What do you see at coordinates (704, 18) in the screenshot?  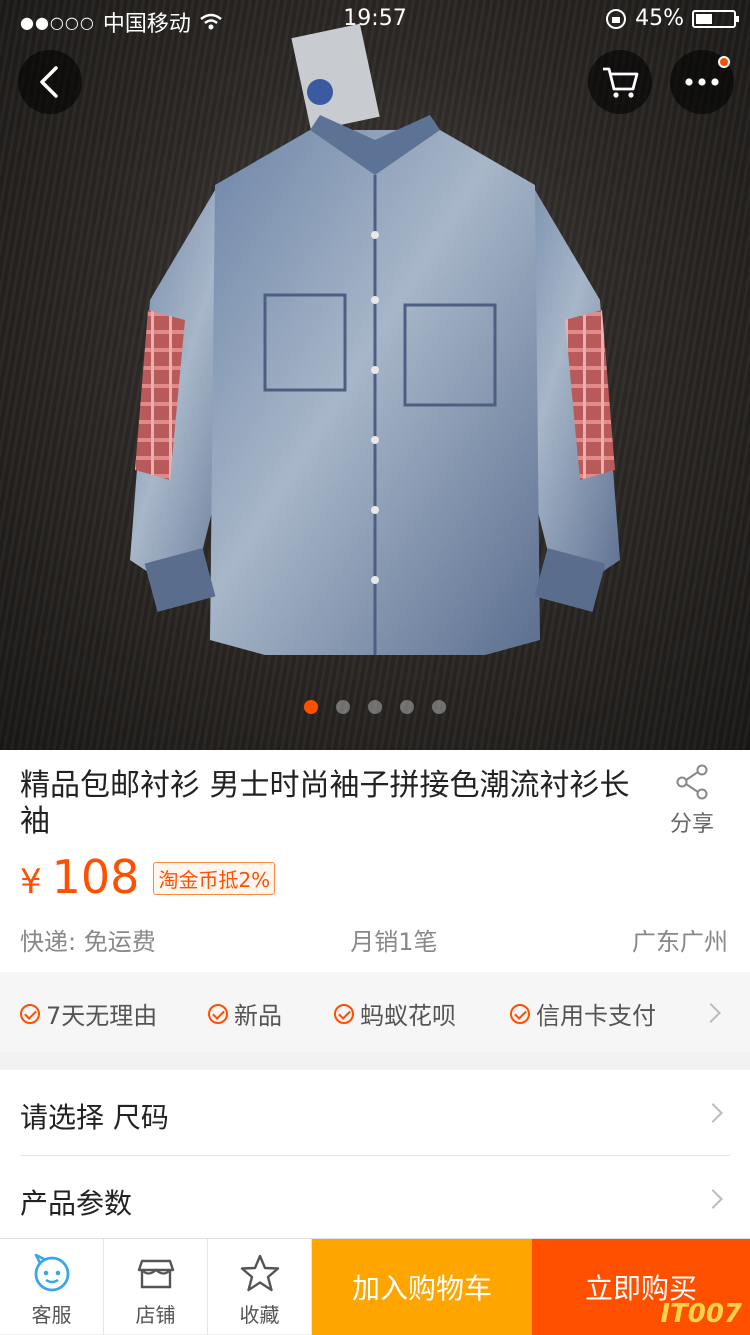 I see `battery-fill` at bounding box center [704, 18].